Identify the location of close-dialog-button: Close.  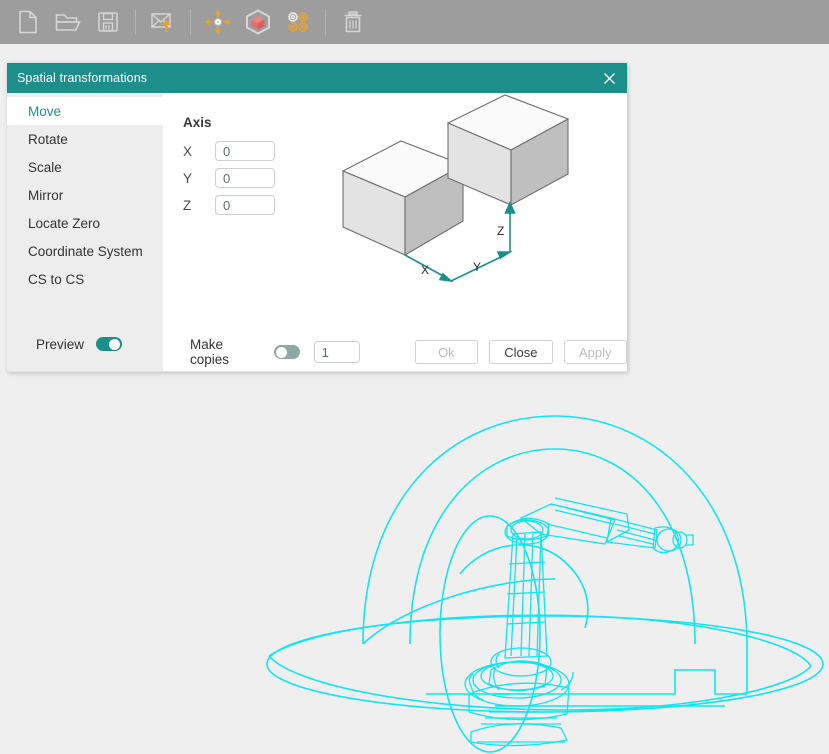
(521, 352).